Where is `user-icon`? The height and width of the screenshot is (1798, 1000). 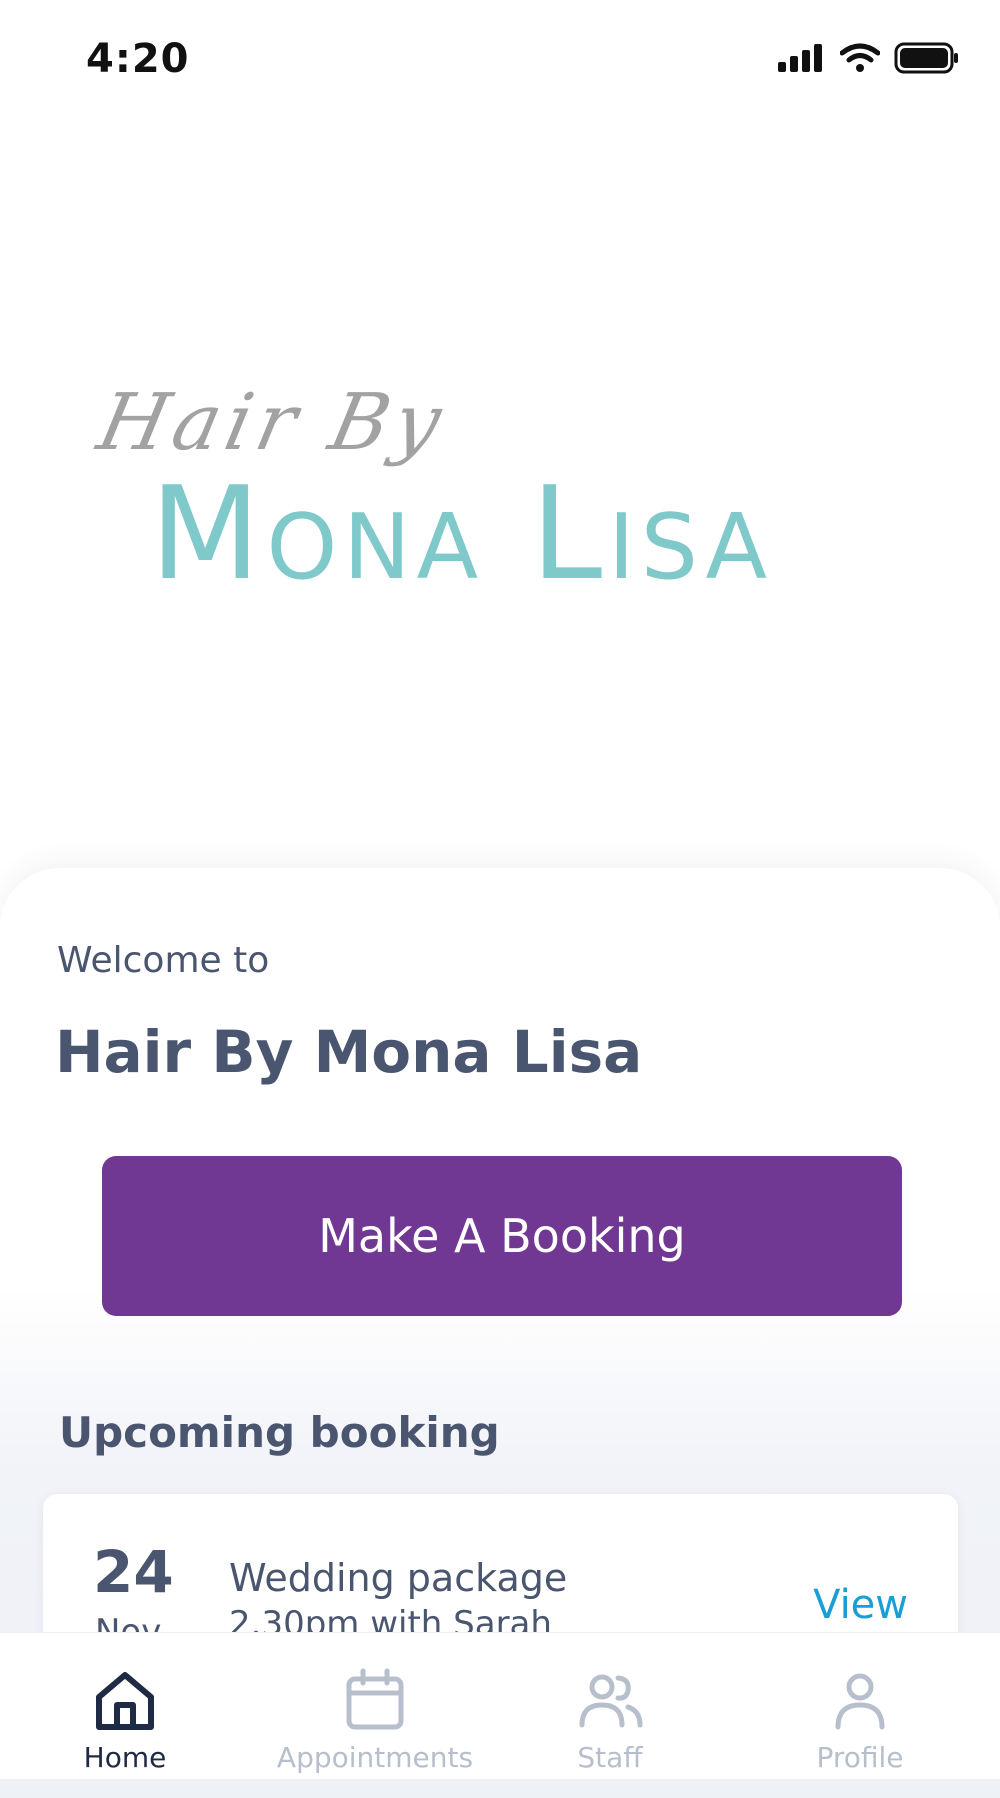
user-icon is located at coordinates (860, 1701).